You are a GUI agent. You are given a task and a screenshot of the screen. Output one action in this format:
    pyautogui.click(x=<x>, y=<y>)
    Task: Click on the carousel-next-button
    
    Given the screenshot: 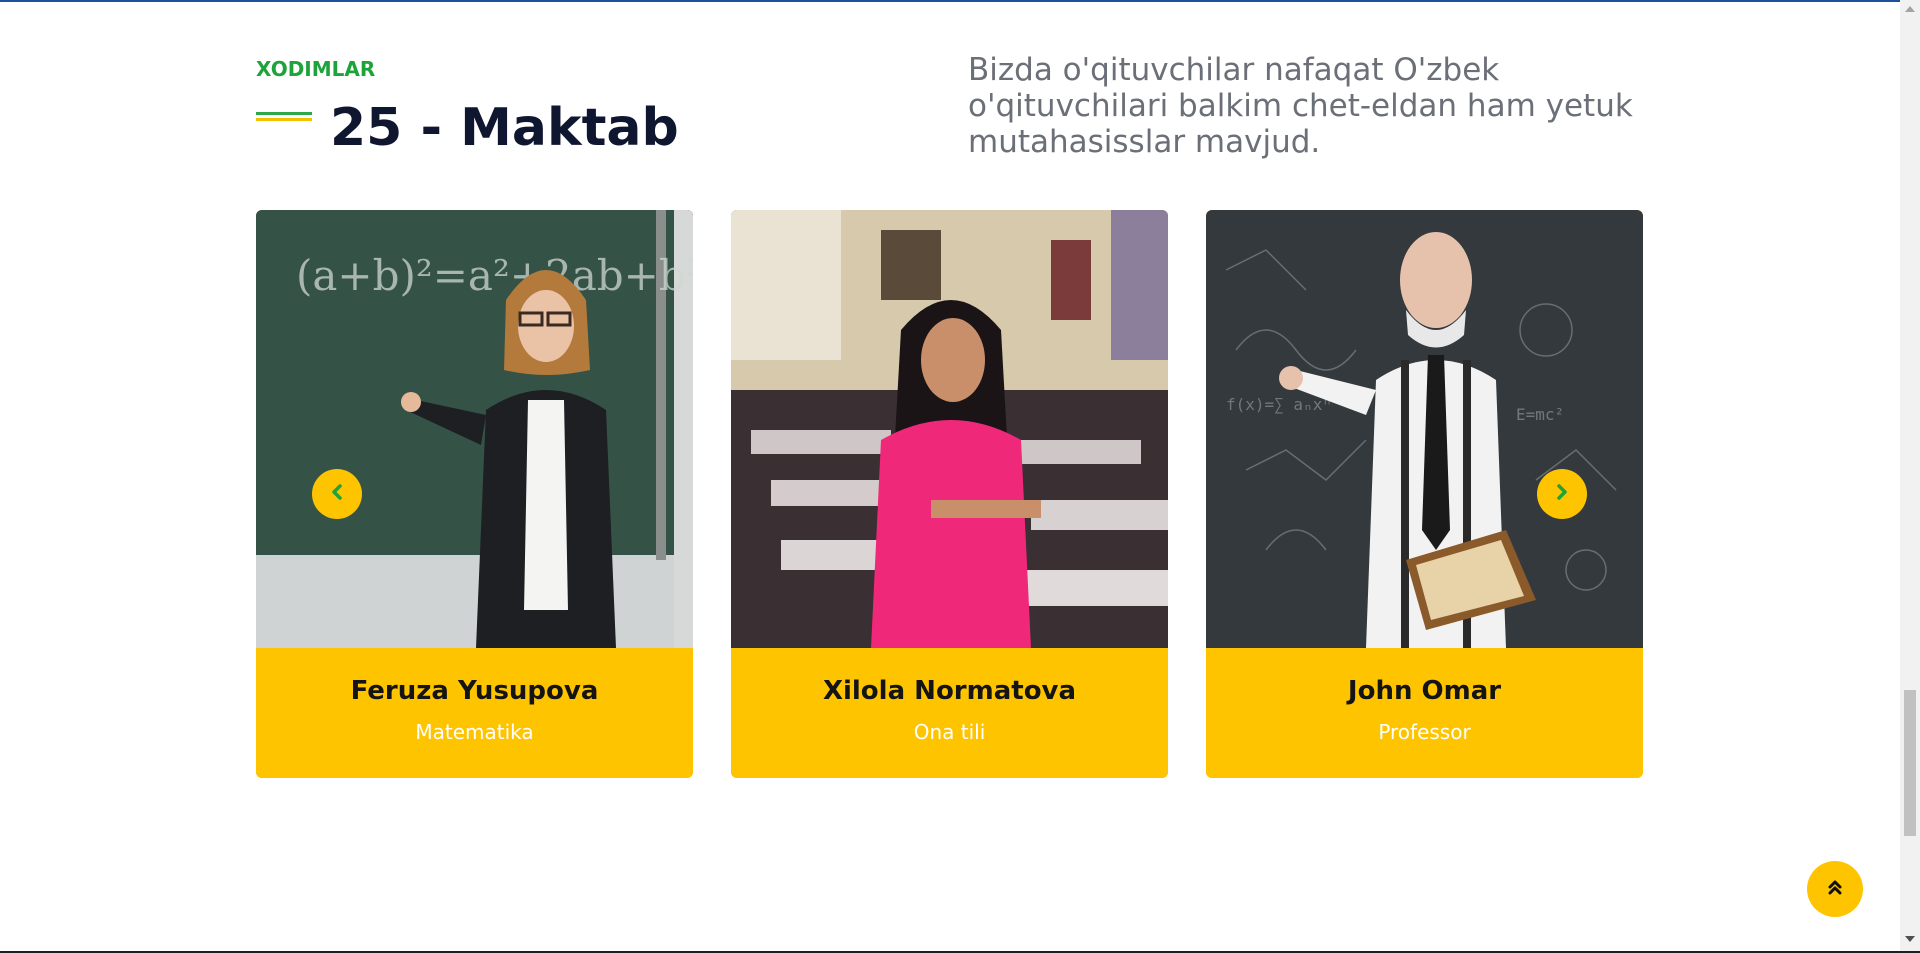 What is the action you would take?
    pyautogui.click(x=1562, y=494)
    